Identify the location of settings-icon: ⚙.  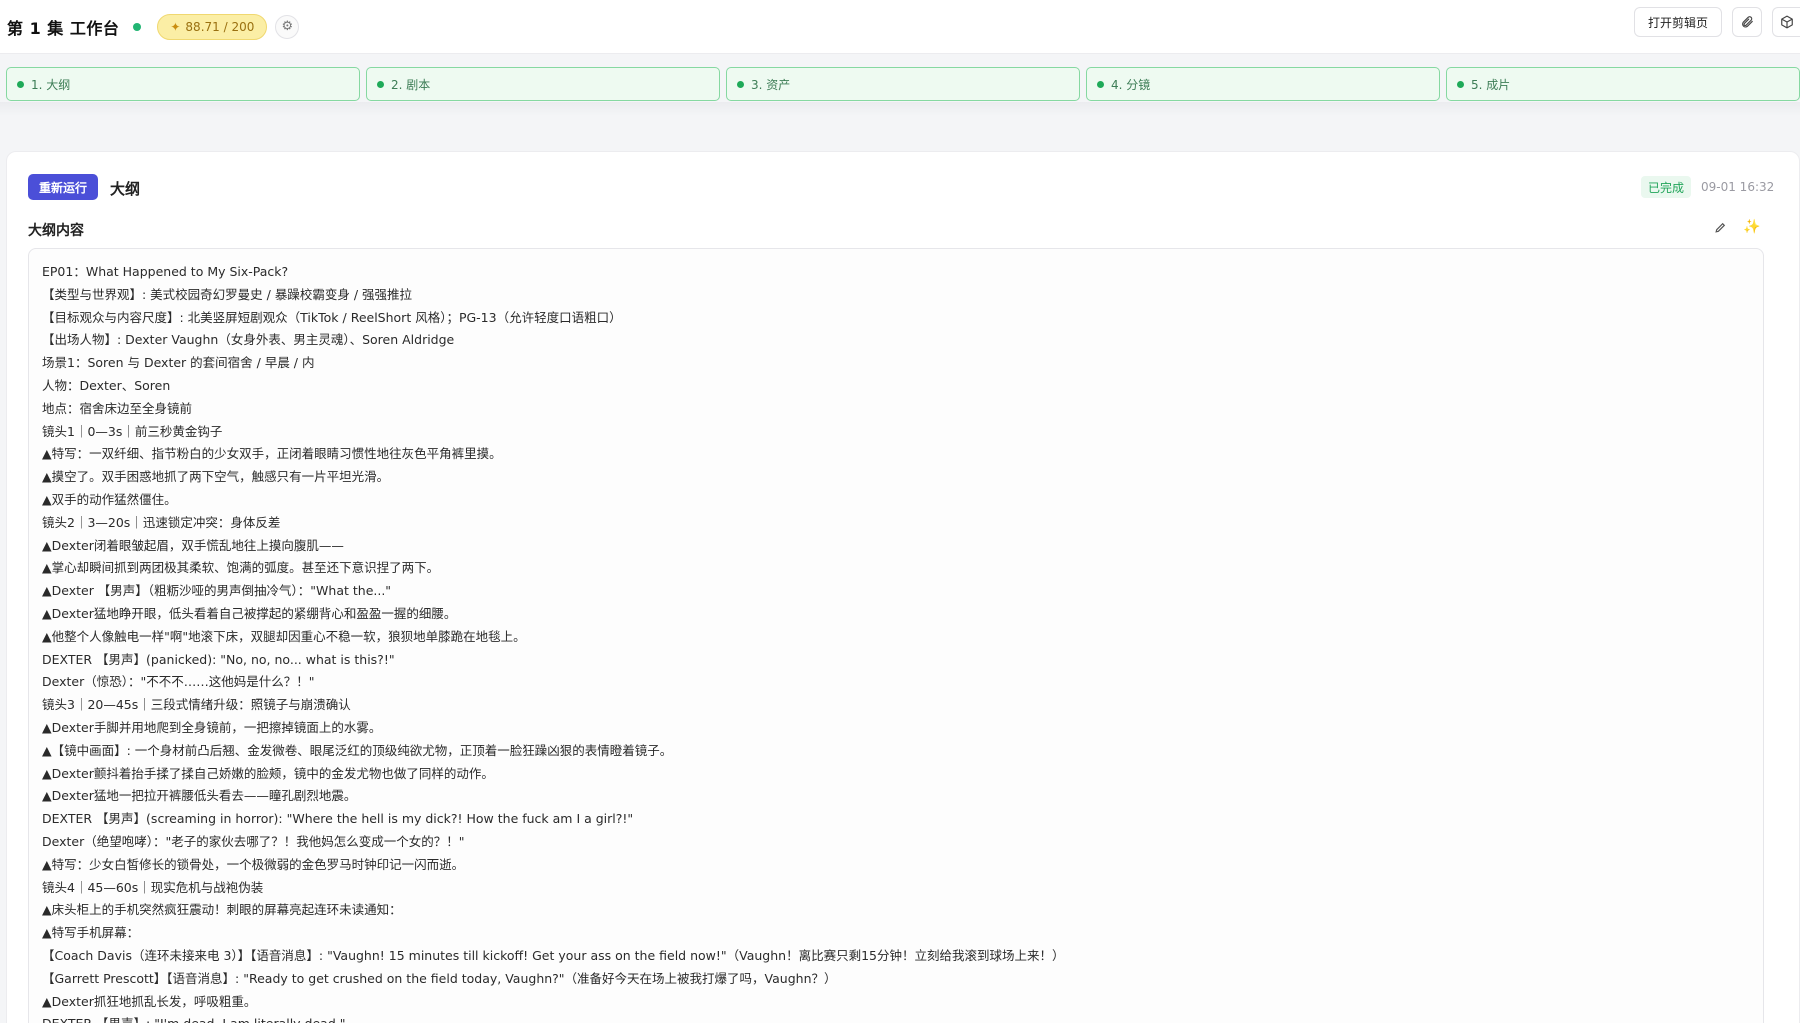
(287, 26).